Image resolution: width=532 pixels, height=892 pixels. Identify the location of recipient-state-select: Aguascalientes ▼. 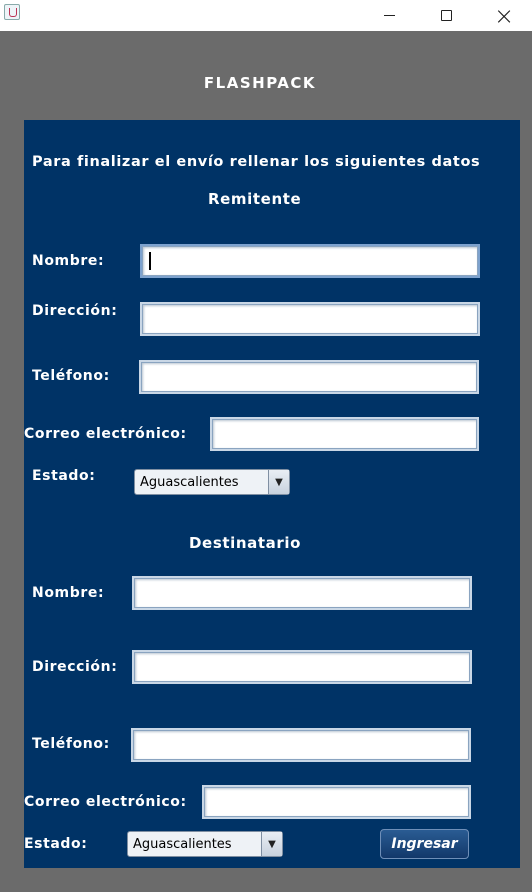
(205, 844).